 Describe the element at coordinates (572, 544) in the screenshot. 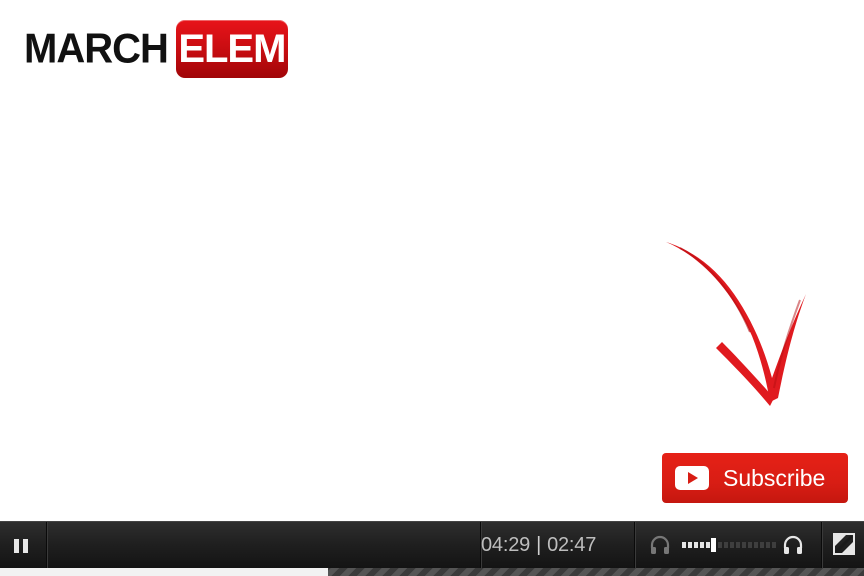

I see `duration: 02:47` at that location.